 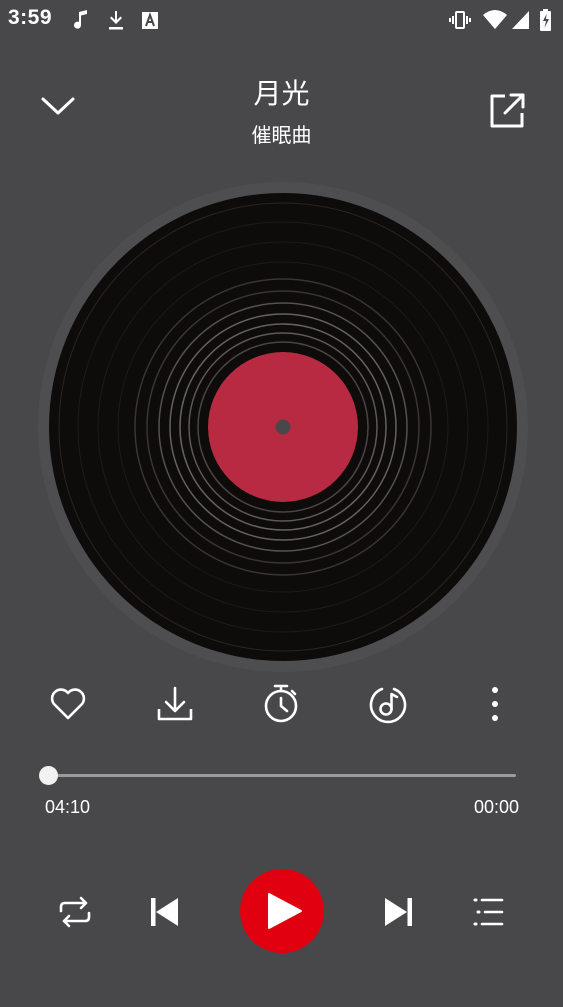 What do you see at coordinates (281, 20) in the screenshot?
I see `status-bar: 3:59` at bounding box center [281, 20].